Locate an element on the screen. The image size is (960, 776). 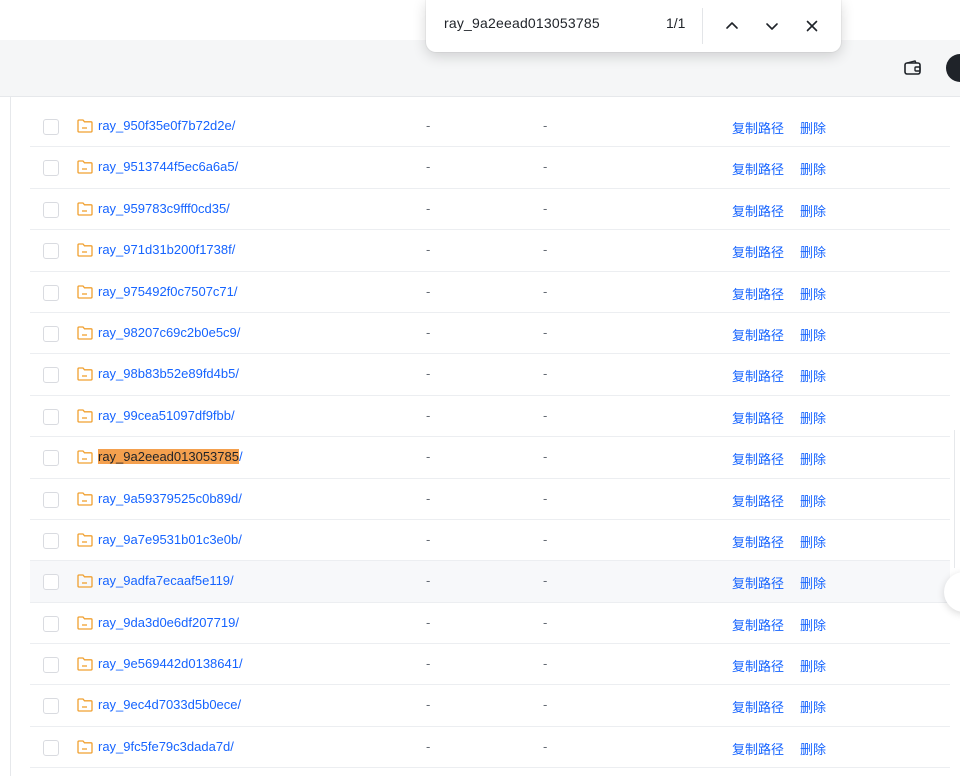
find-in-page-bar: ray_9a2eead013053785 1/1 is located at coordinates (633, 26).